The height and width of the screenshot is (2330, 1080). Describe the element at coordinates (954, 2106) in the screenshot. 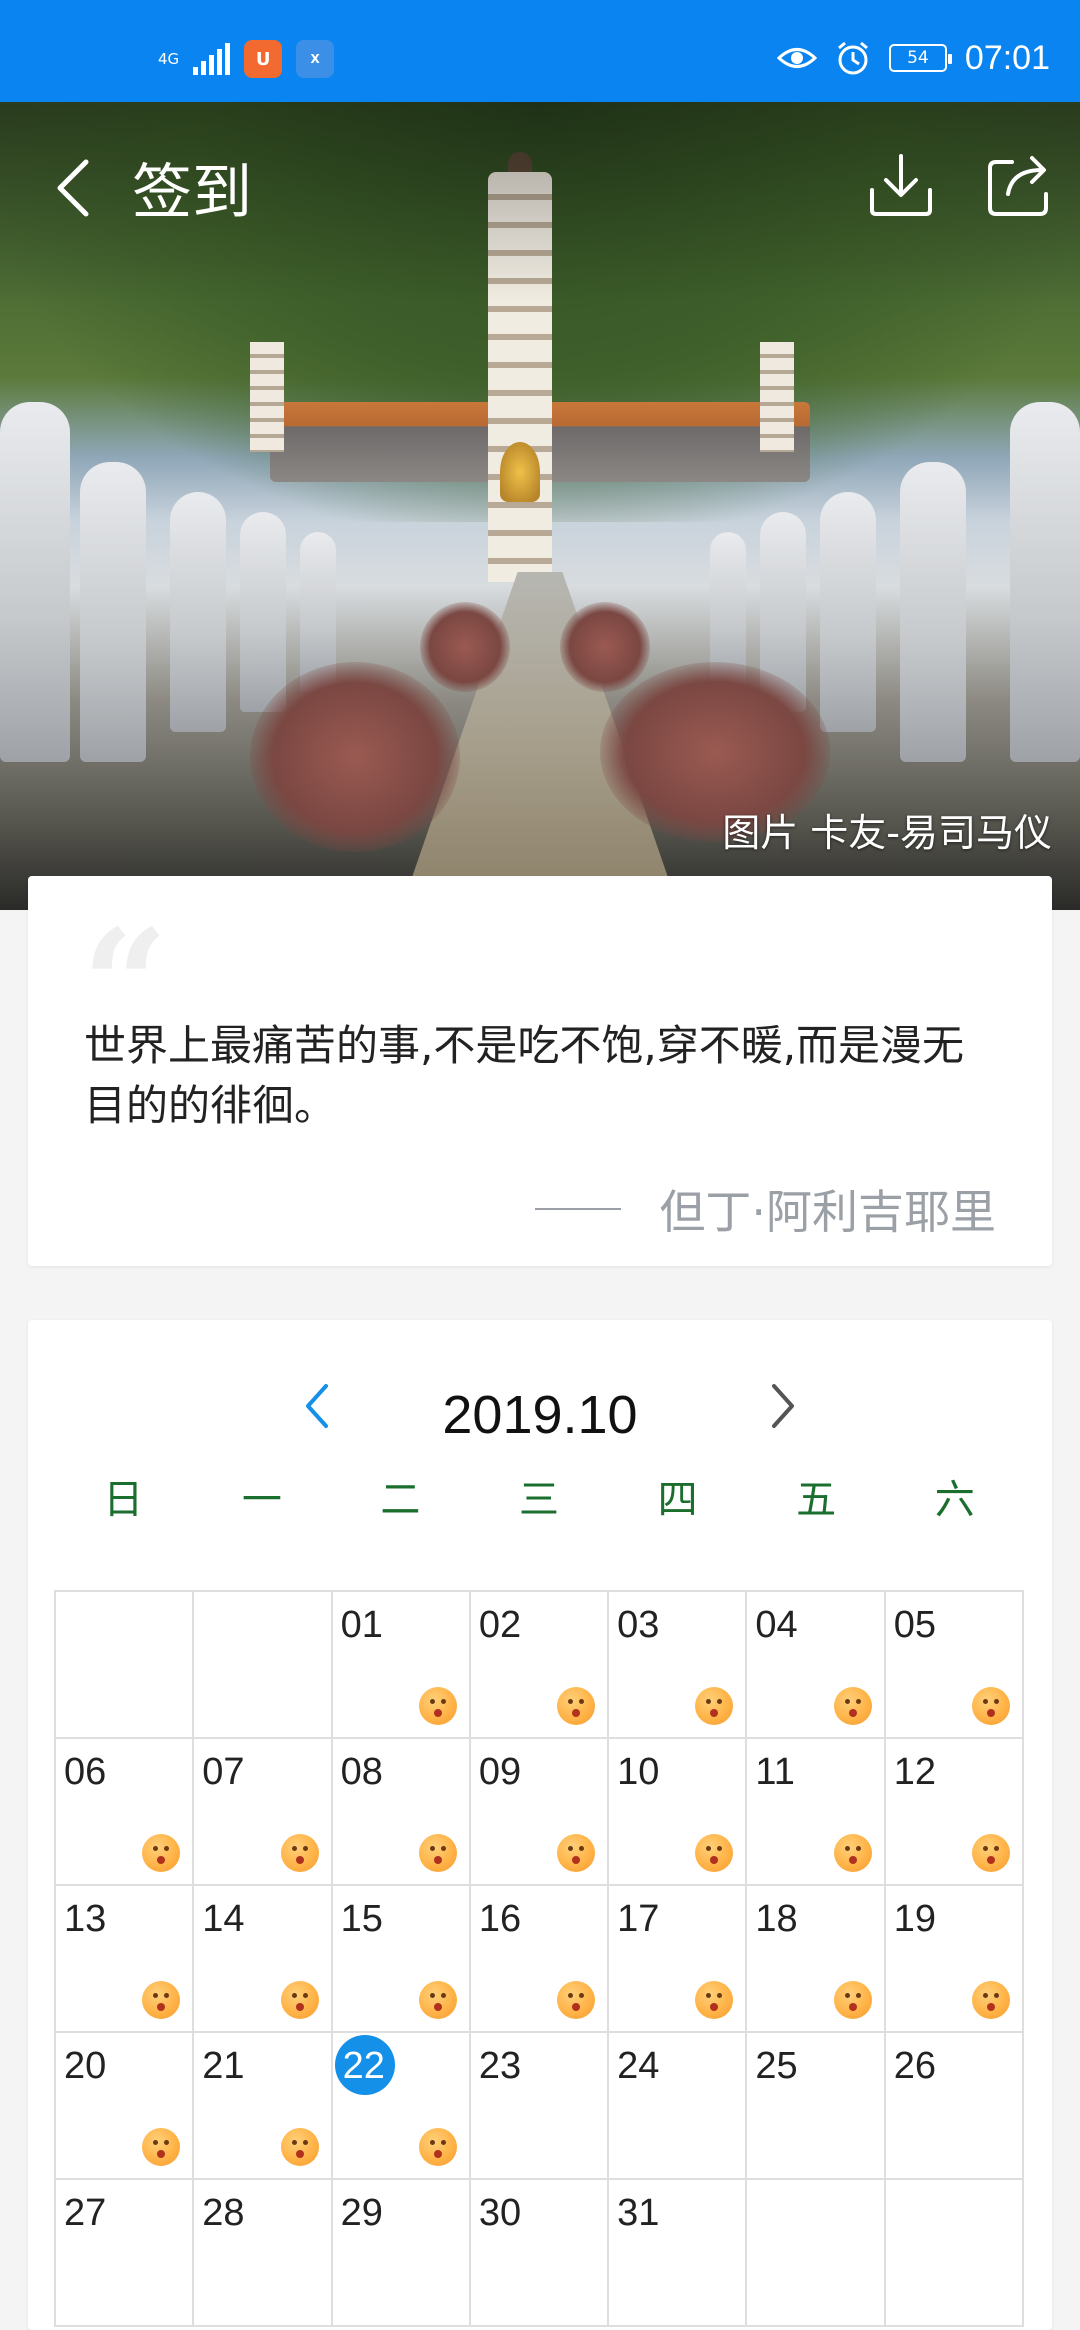

I see `calendar-day-cell: 26` at that location.